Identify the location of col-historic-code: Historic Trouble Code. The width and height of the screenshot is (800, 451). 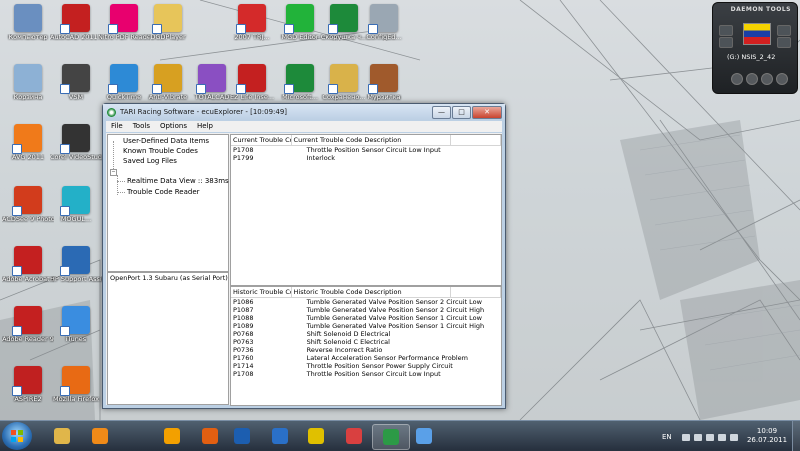
(261, 292).